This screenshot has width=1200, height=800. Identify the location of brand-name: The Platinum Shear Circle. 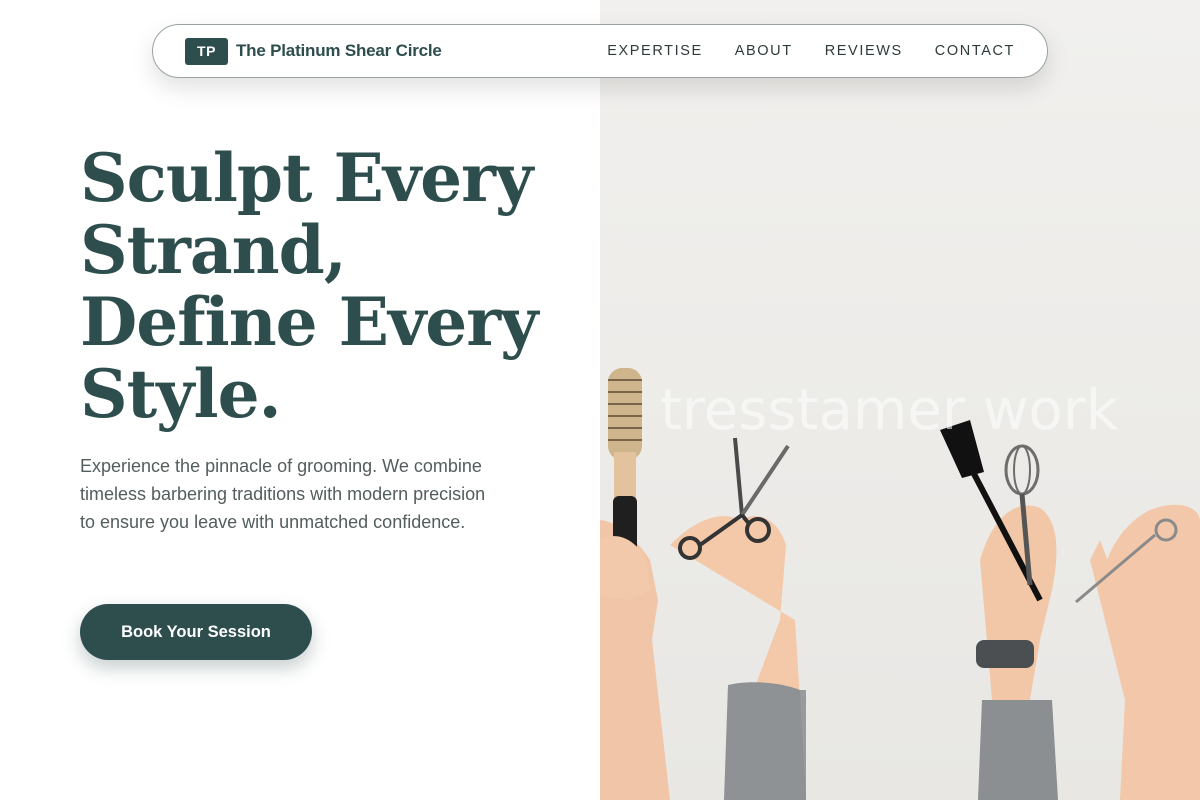
(339, 51).